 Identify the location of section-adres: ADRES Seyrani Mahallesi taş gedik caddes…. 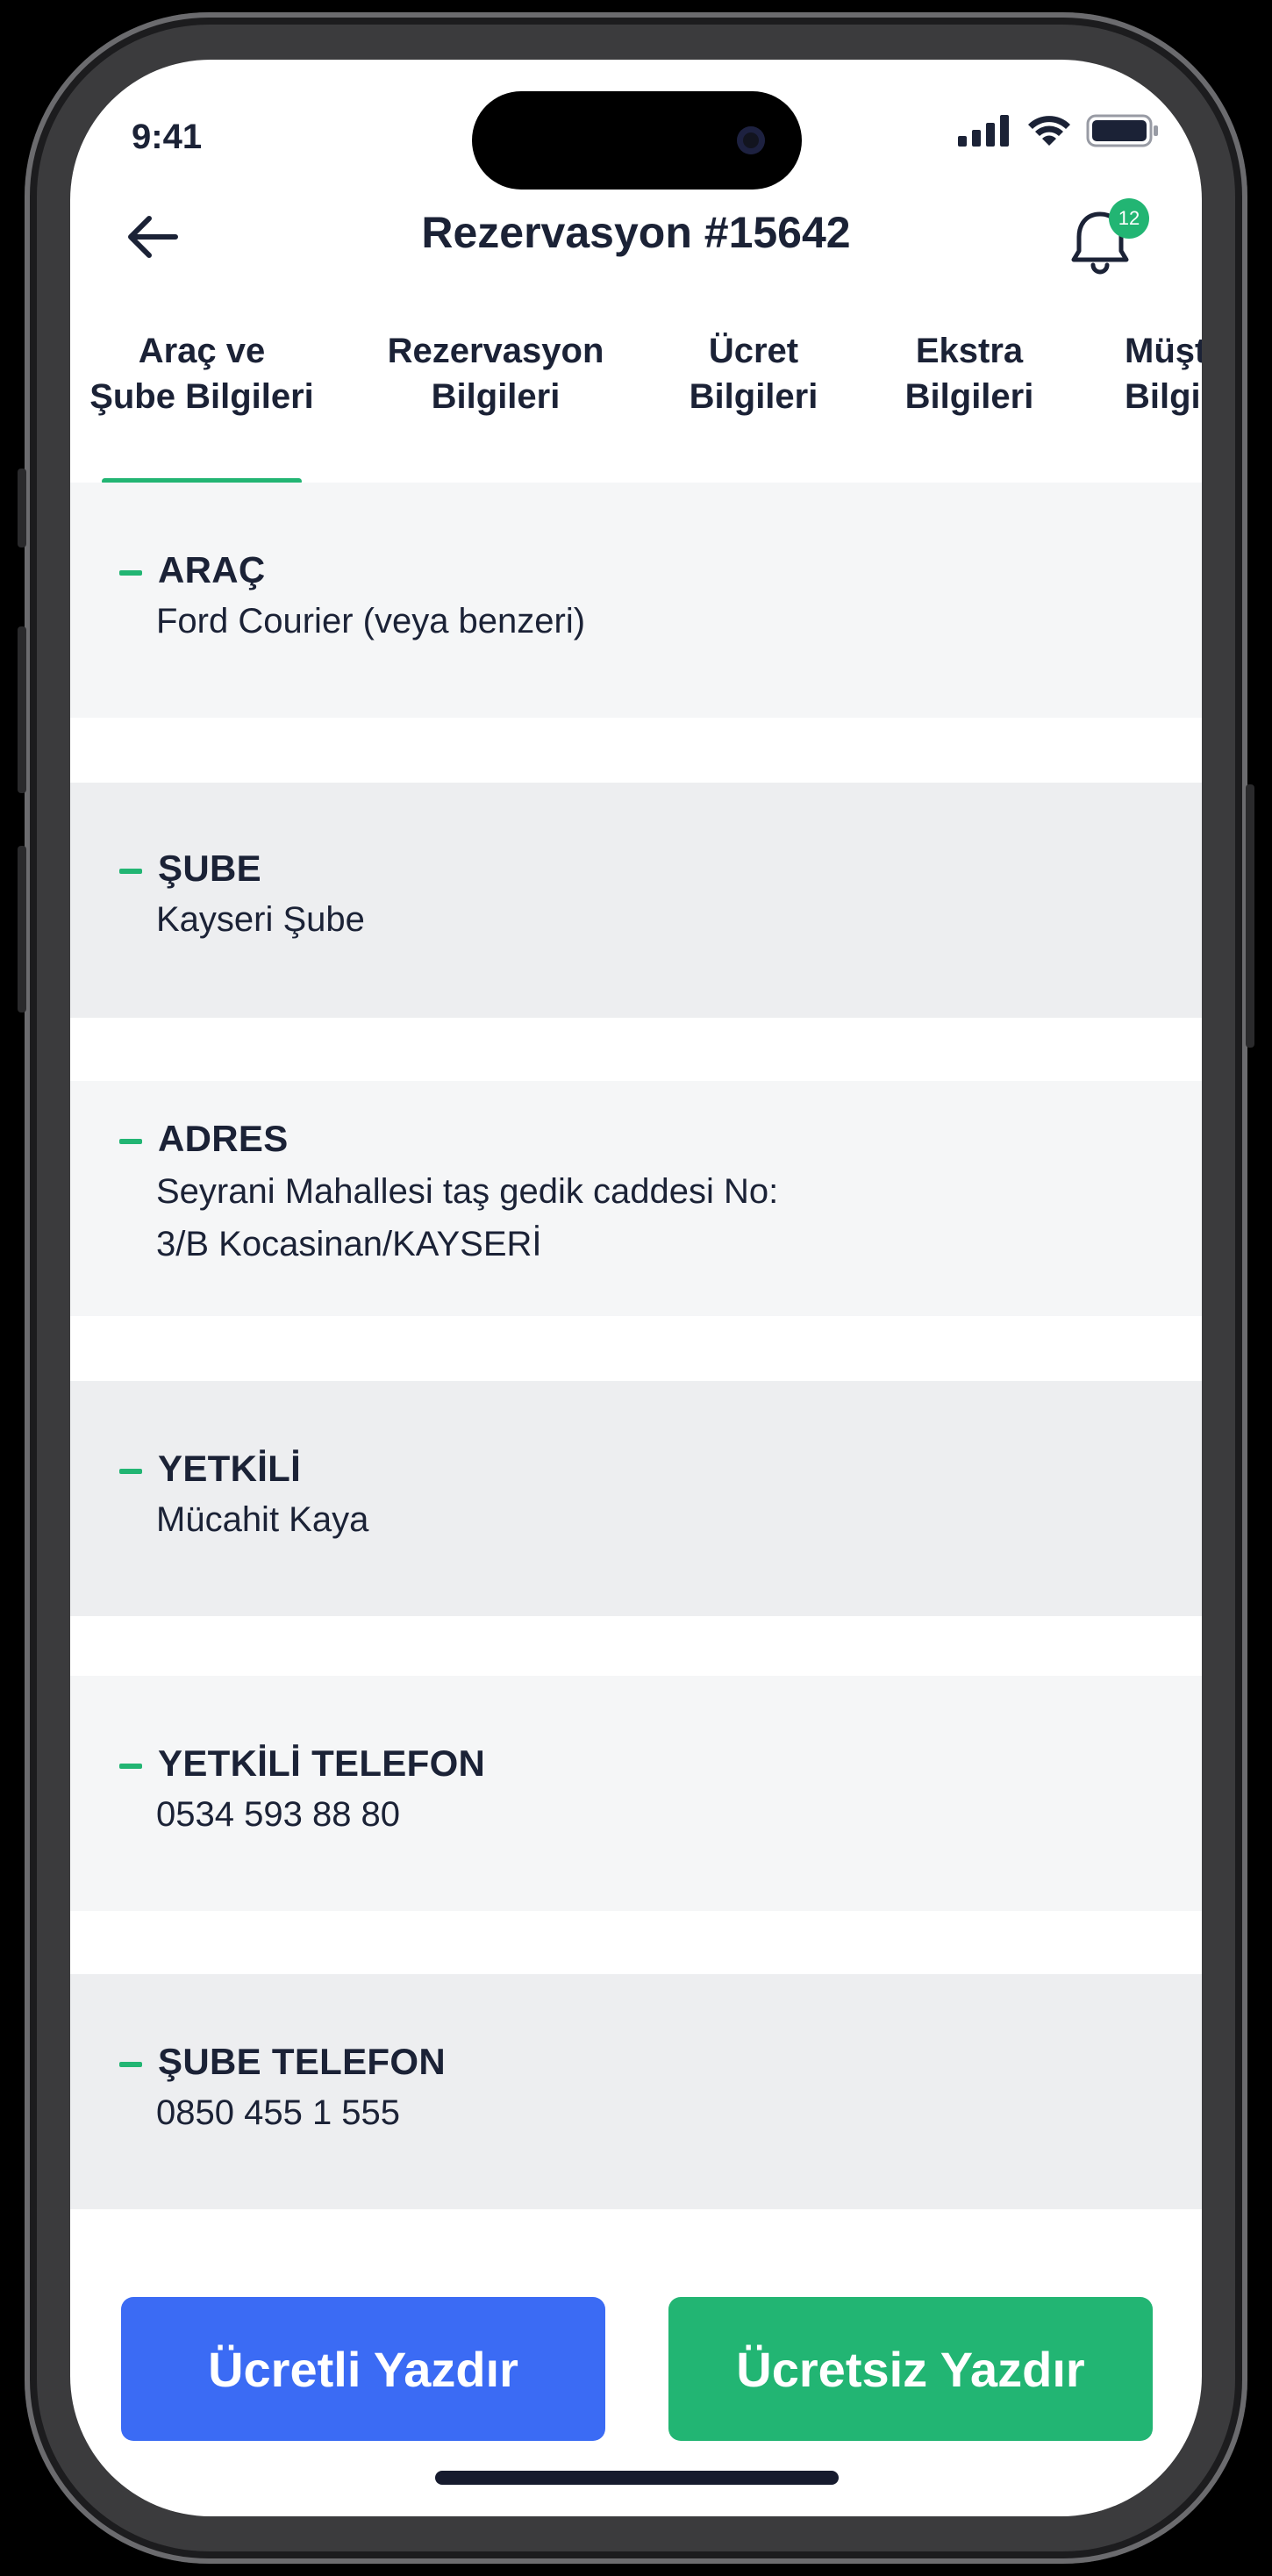
(636, 1198).